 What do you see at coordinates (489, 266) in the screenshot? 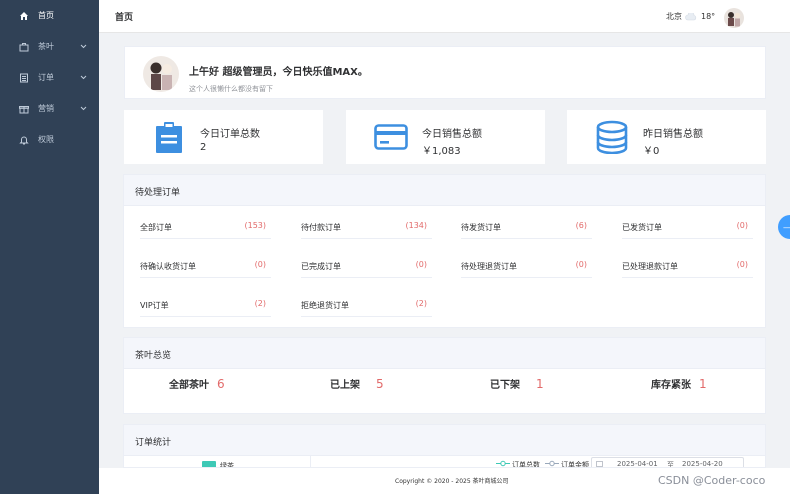
I see `order-item-label: 待处理退货订单` at bounding box center [489, 266].